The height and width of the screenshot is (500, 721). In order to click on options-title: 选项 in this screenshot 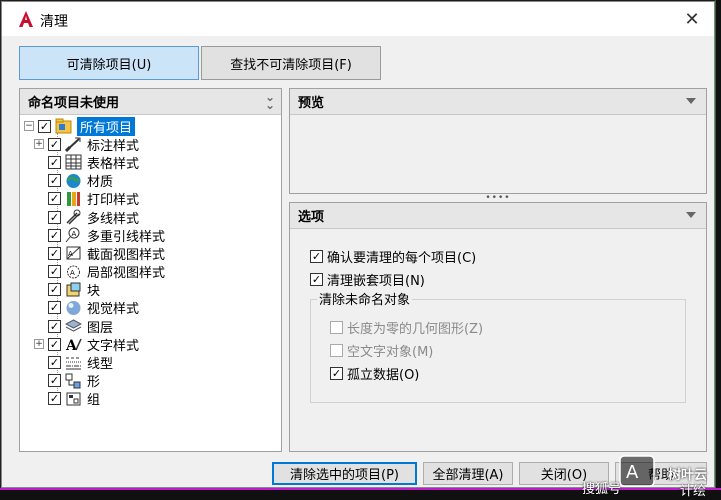, I will do `click(311, 217)`.